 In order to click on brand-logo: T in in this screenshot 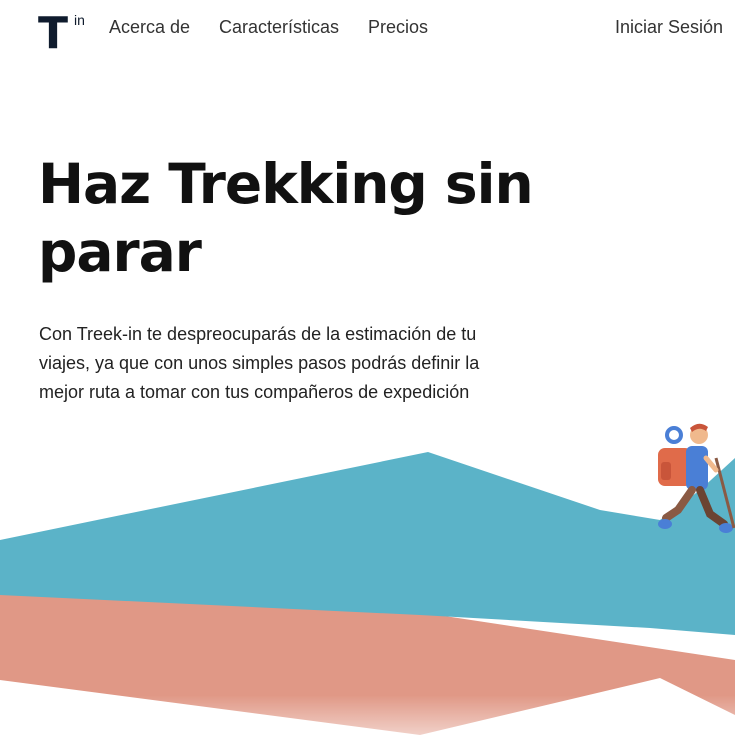, I will do `click(63, 33)`.